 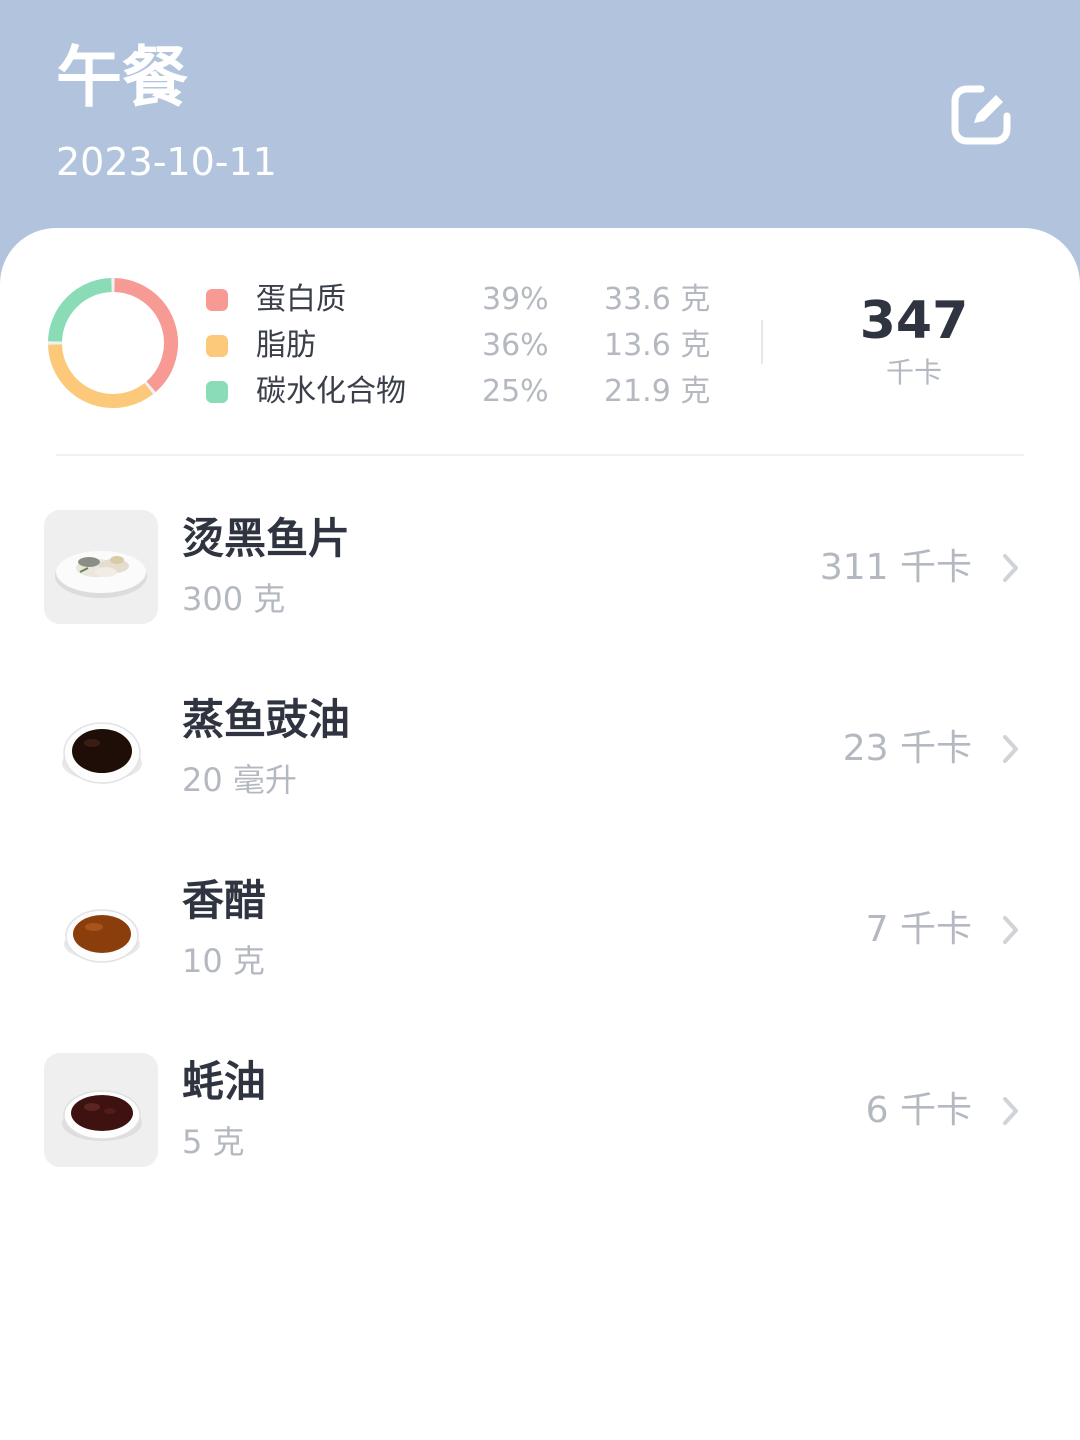 What do you see at coordinates (166, 162) in the screenshot?
I see `meal-date: 2023-10-11` at bounding box center [166, 162].